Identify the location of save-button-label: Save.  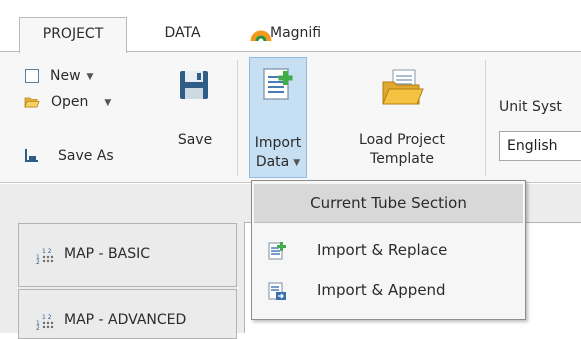
(195, 140).